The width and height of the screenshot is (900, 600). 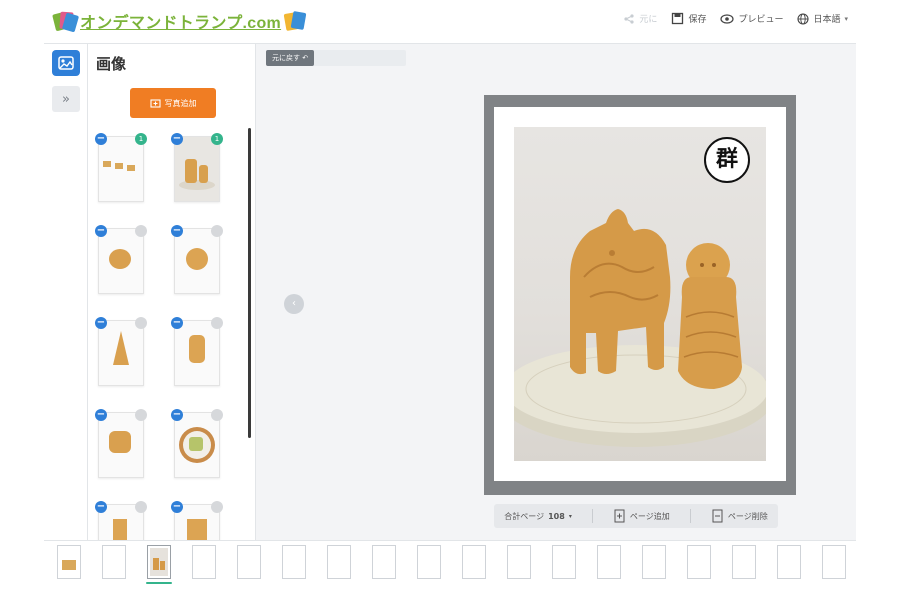 I want to click on eye-icon, so click(x=727, y=18).